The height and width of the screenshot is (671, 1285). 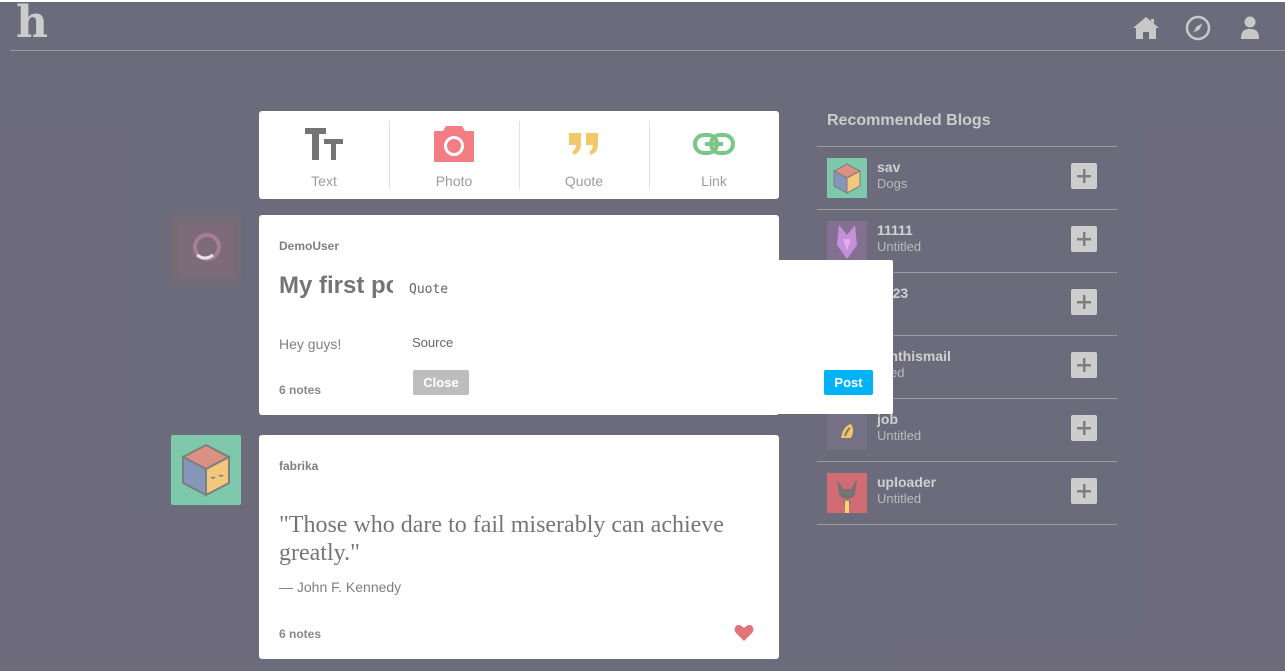 What do you see at coordinates (441, 382) in the screenshot?
I see `close-button: Close` at bounding box center [441, 382].